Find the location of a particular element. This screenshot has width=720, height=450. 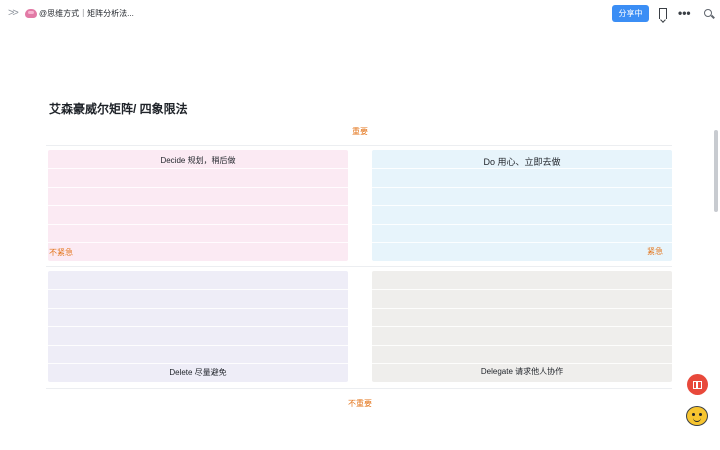

gift-icon is located at coordinates (697, 384).